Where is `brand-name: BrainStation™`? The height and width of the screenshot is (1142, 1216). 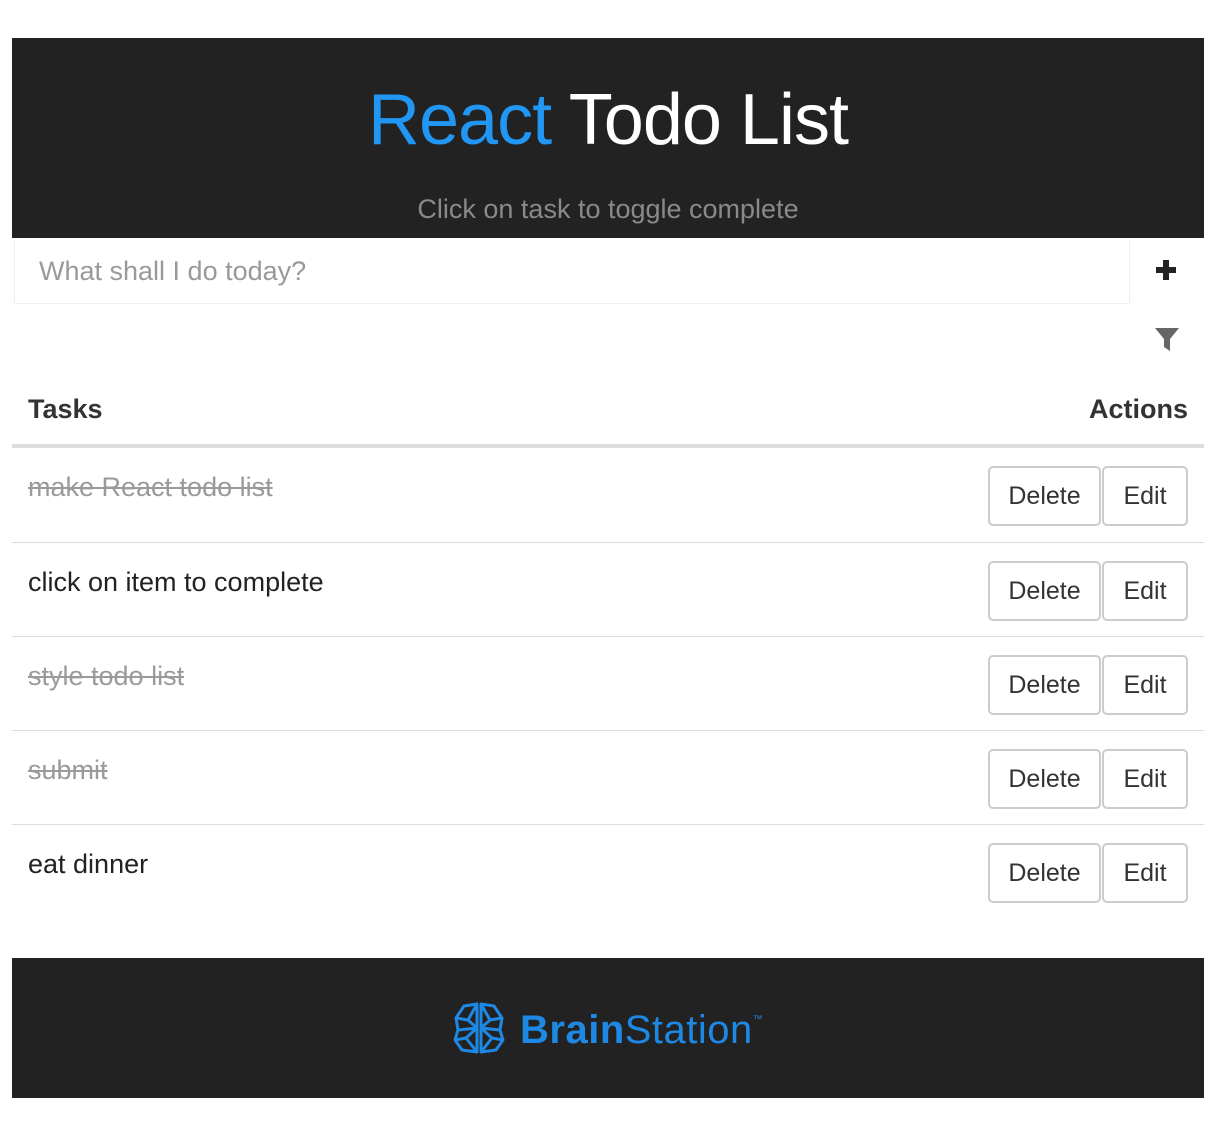
brand-name: BrainStation™ is located at coordinates (641, 1030).